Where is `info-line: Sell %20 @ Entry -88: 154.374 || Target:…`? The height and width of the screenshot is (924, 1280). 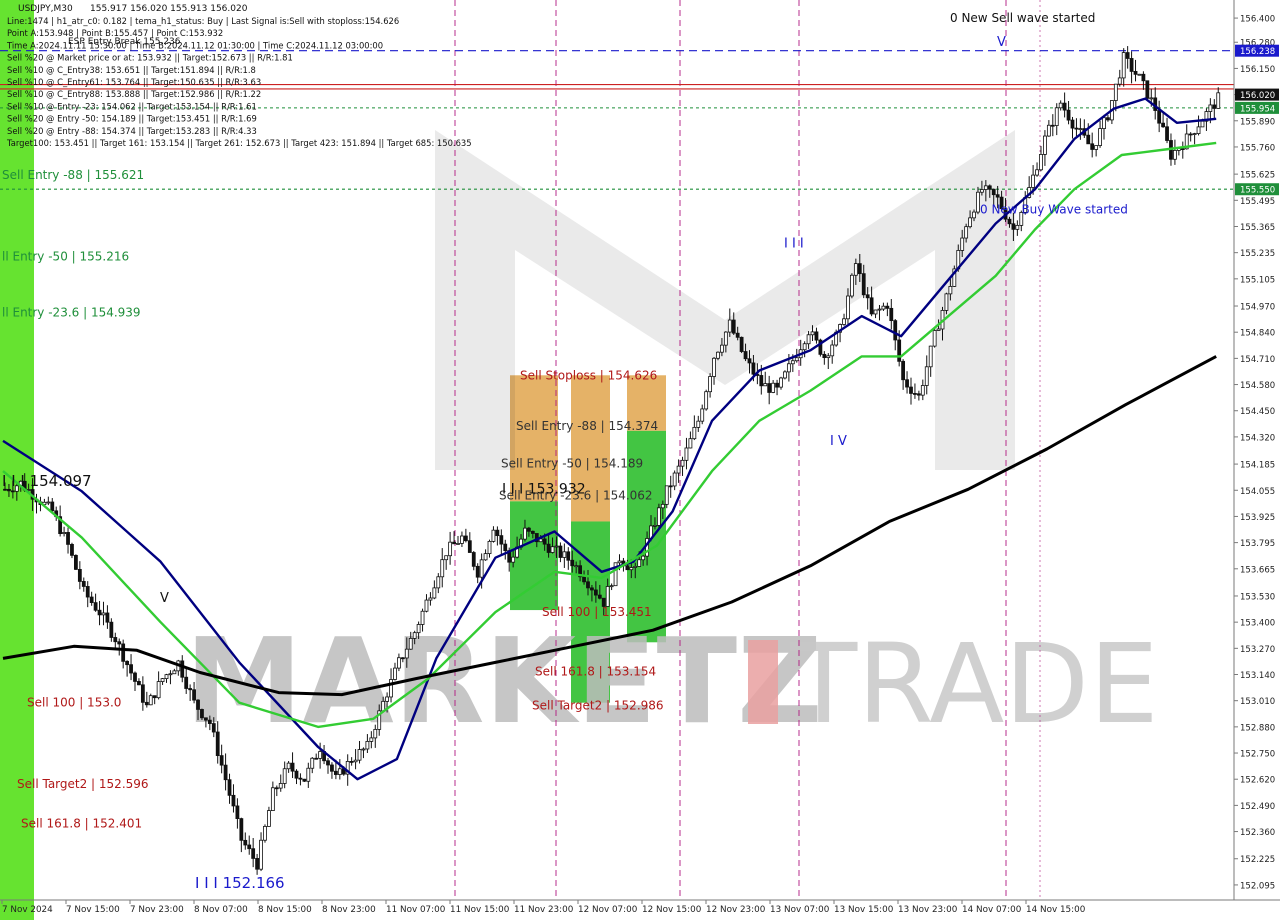 info-line: Sell %20 @ Entry -88: 154.374 || Target:… is located at coordinates (132, 131).